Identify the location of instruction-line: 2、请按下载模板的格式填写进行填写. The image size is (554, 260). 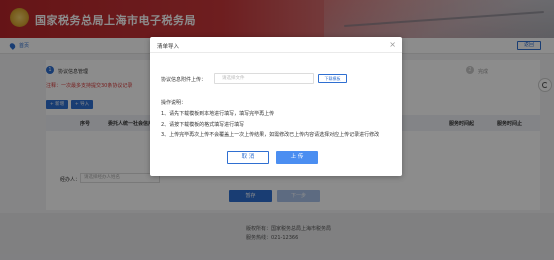
(203, 125).